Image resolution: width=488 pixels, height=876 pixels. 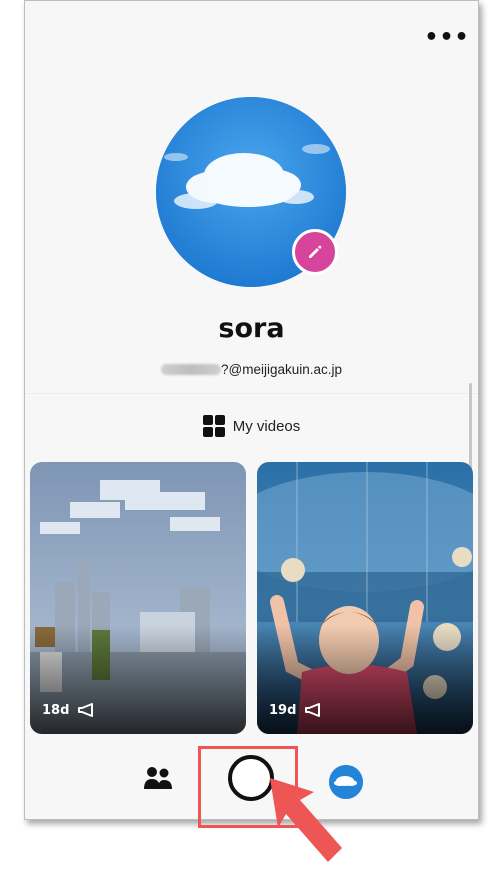 I want to click on video-age: 18d, so click(x=69, y=710).